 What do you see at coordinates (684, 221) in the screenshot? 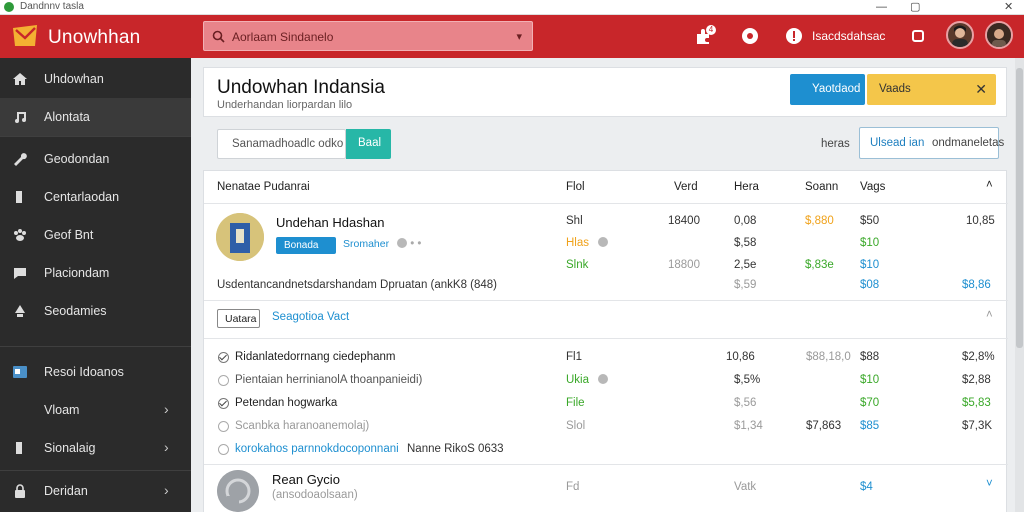
I see `cell-verd: 18400` at bounding box center [684, 221].